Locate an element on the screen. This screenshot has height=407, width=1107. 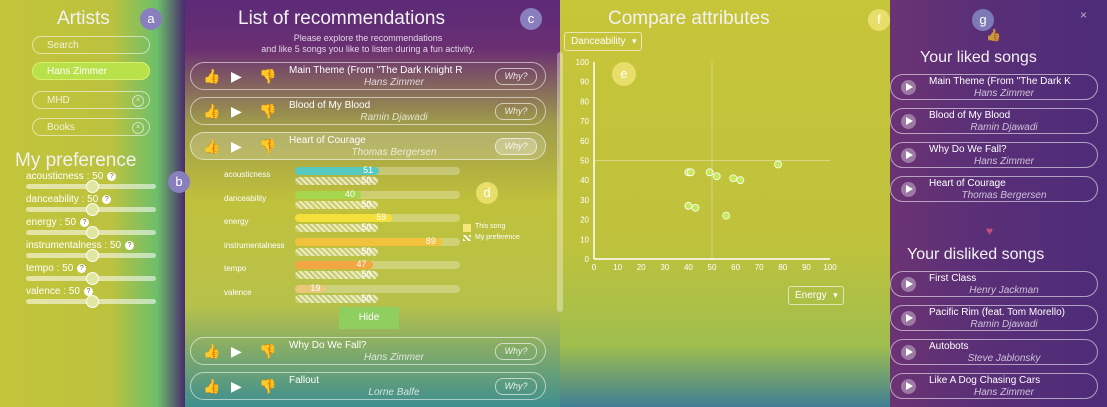
x-tick-label: 40 is located at coordinates (688, 267).